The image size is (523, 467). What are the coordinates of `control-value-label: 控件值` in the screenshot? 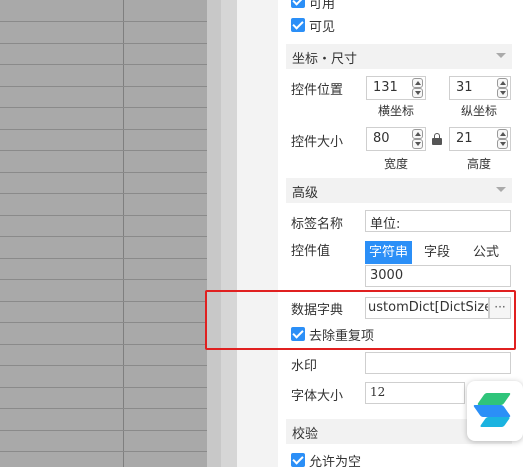 It's located at (311, 251).